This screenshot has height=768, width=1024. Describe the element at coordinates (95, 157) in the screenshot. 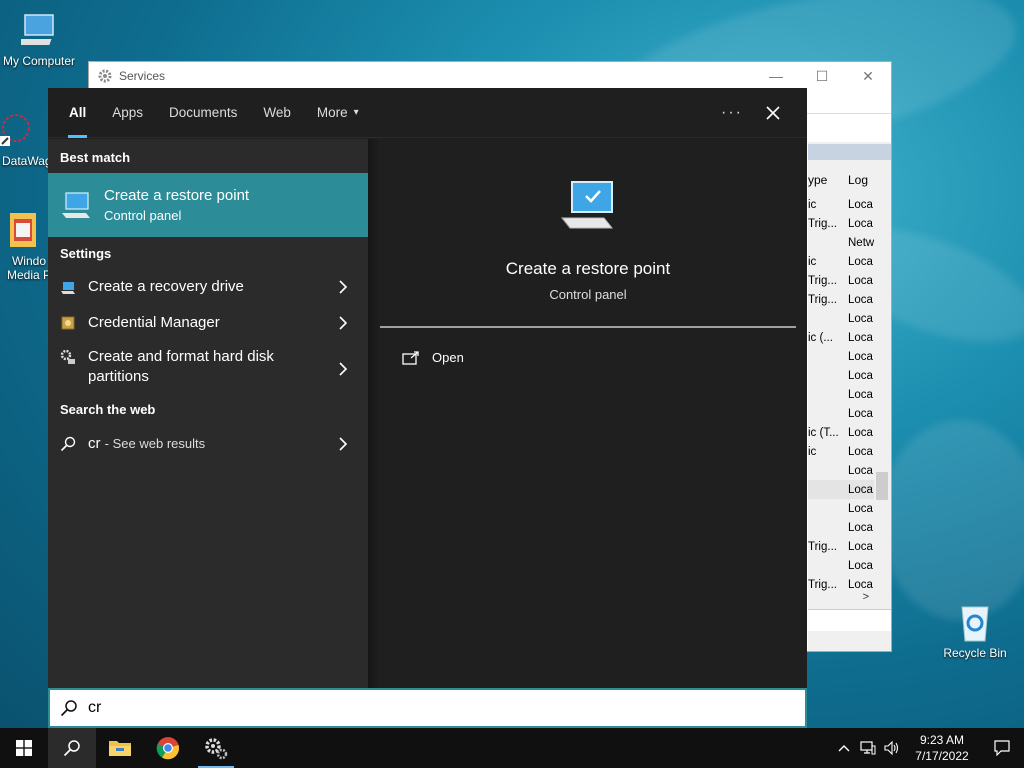

I see `best-match-heading: Best match` at that location.